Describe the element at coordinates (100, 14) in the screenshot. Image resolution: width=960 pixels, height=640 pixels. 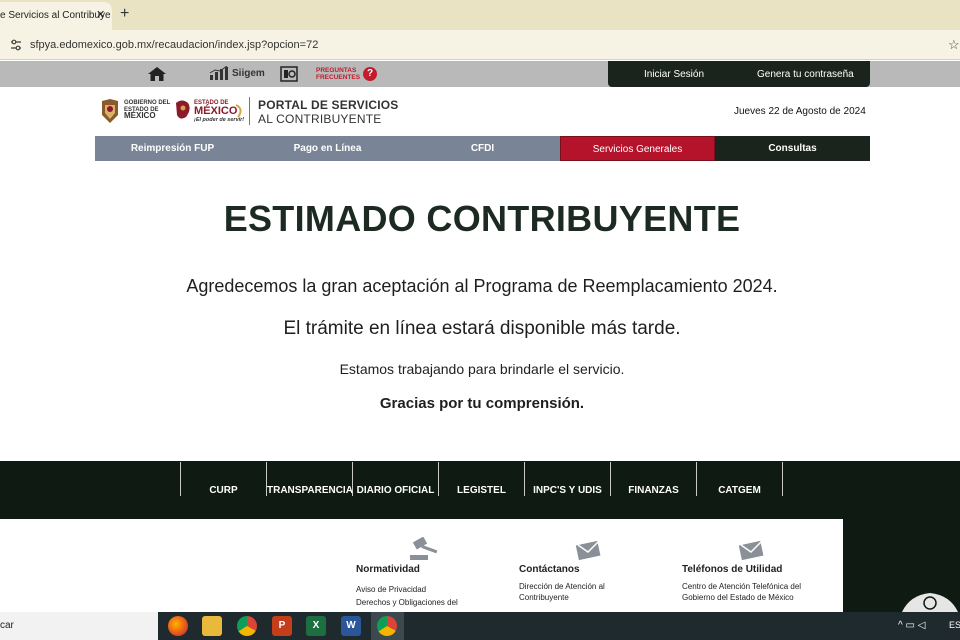
I see `tab-close-icon: ✕` at that location.